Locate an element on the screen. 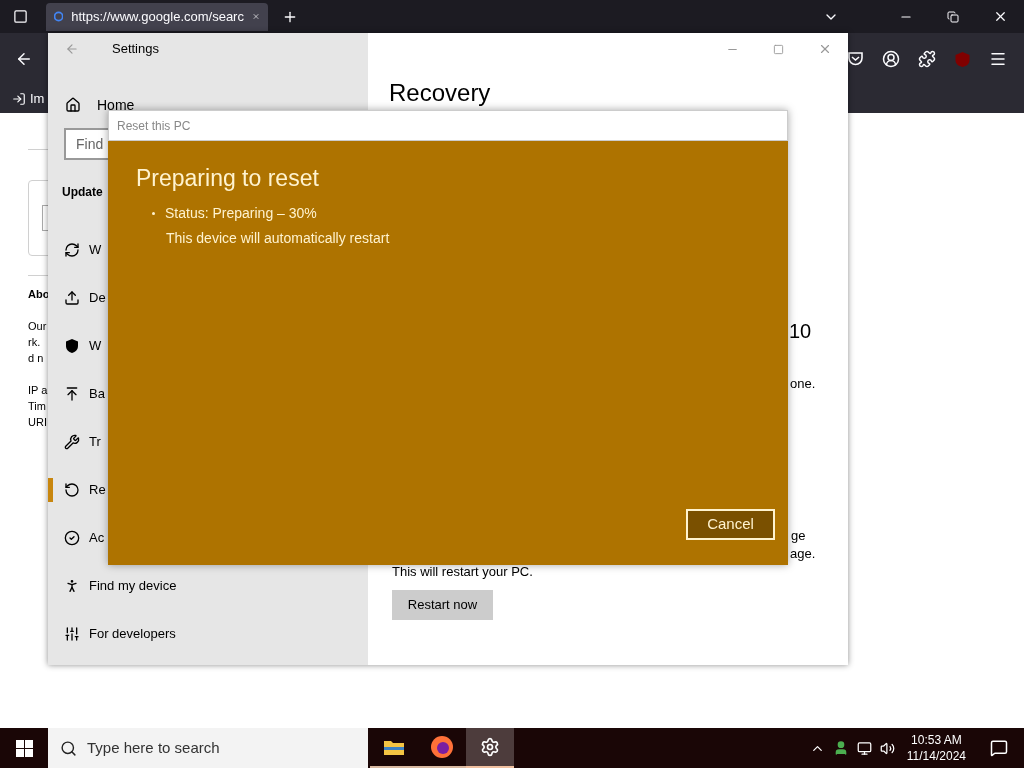  dialog-title: Reset this PC is located at coordinates (154, 126).